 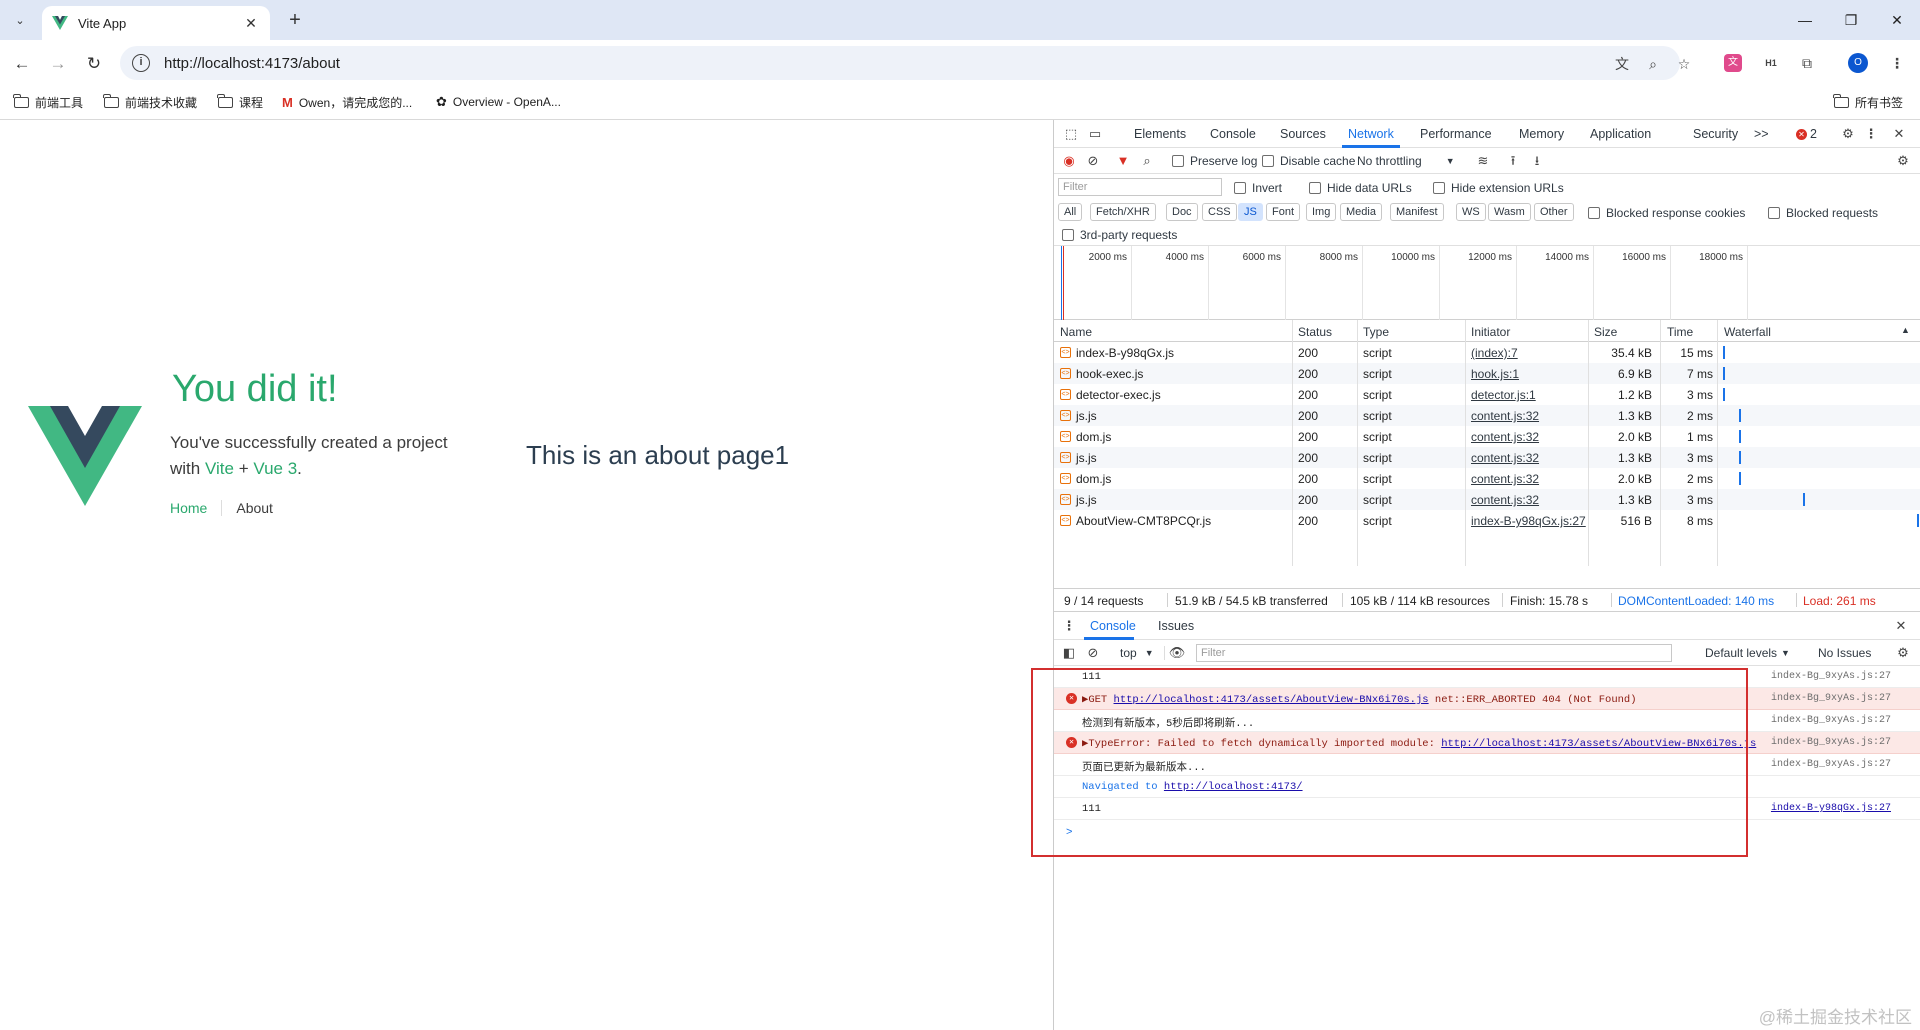 What do you see at coordinates (1903, 653) in the screenshot?
I see `console-settings-icon: ⚙` at bounding box center [1903, 653].